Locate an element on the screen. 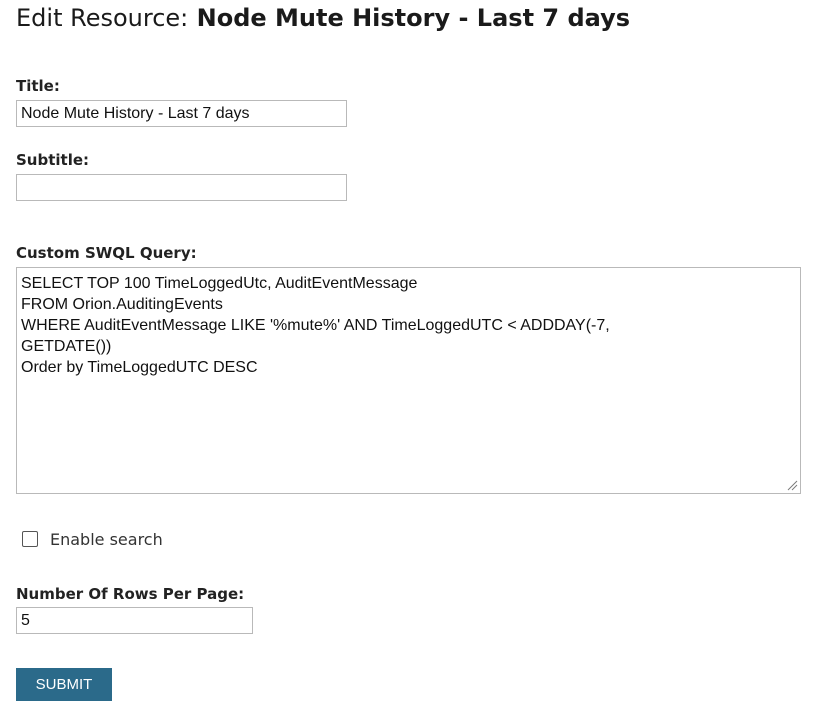  subtitle-label: Subtitle: is located at coordinates (53, 160).